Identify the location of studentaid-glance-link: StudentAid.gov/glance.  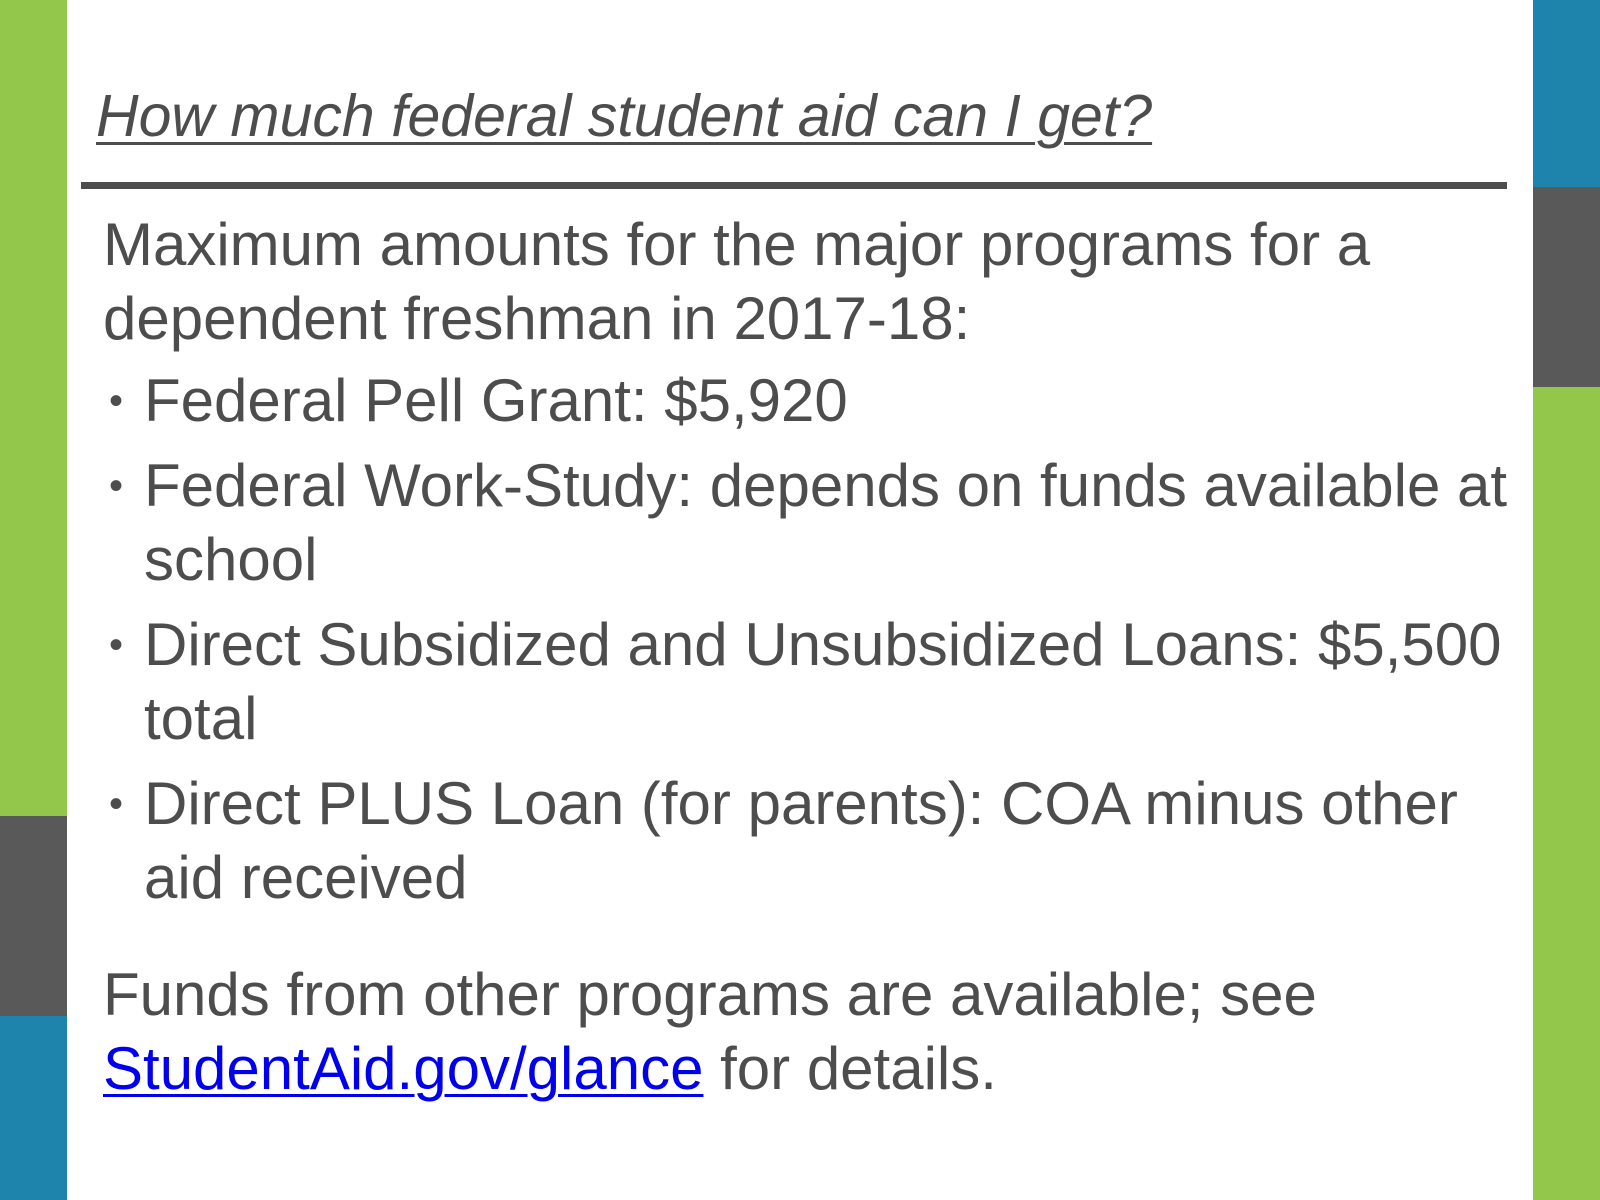
(403, 1068).